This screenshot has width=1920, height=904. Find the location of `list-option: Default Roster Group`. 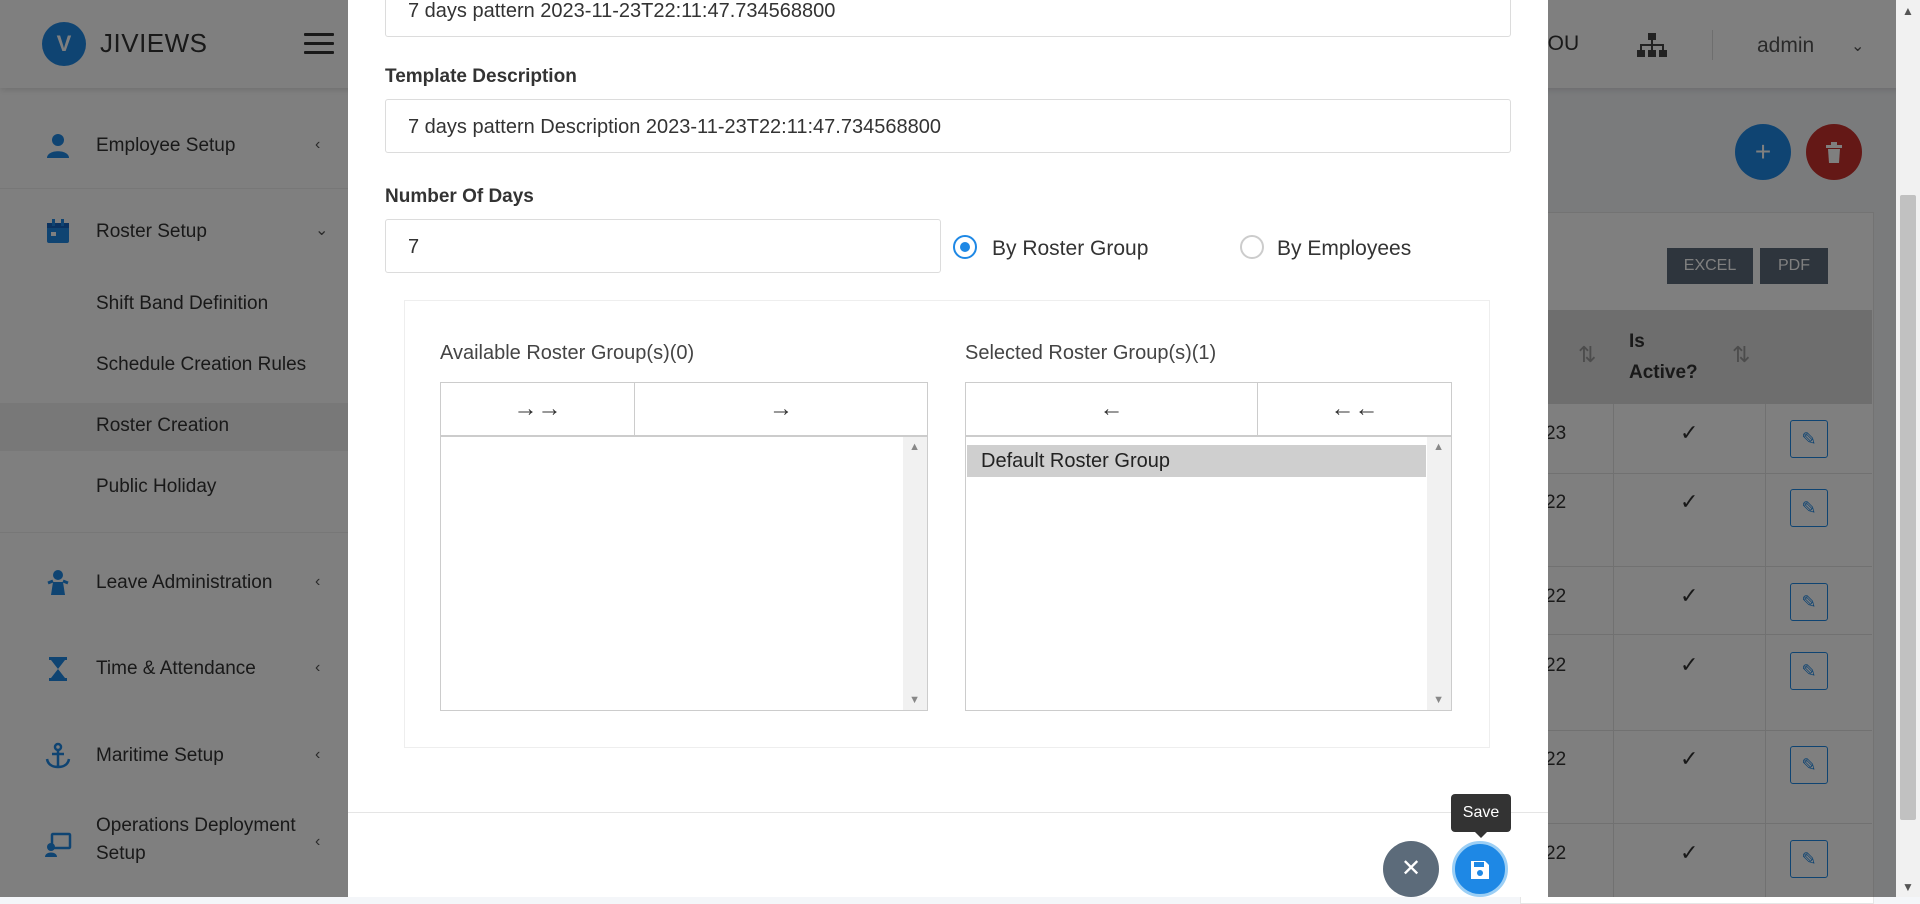

list-option: Default Roster Group is located at coordinates (1196, 461).